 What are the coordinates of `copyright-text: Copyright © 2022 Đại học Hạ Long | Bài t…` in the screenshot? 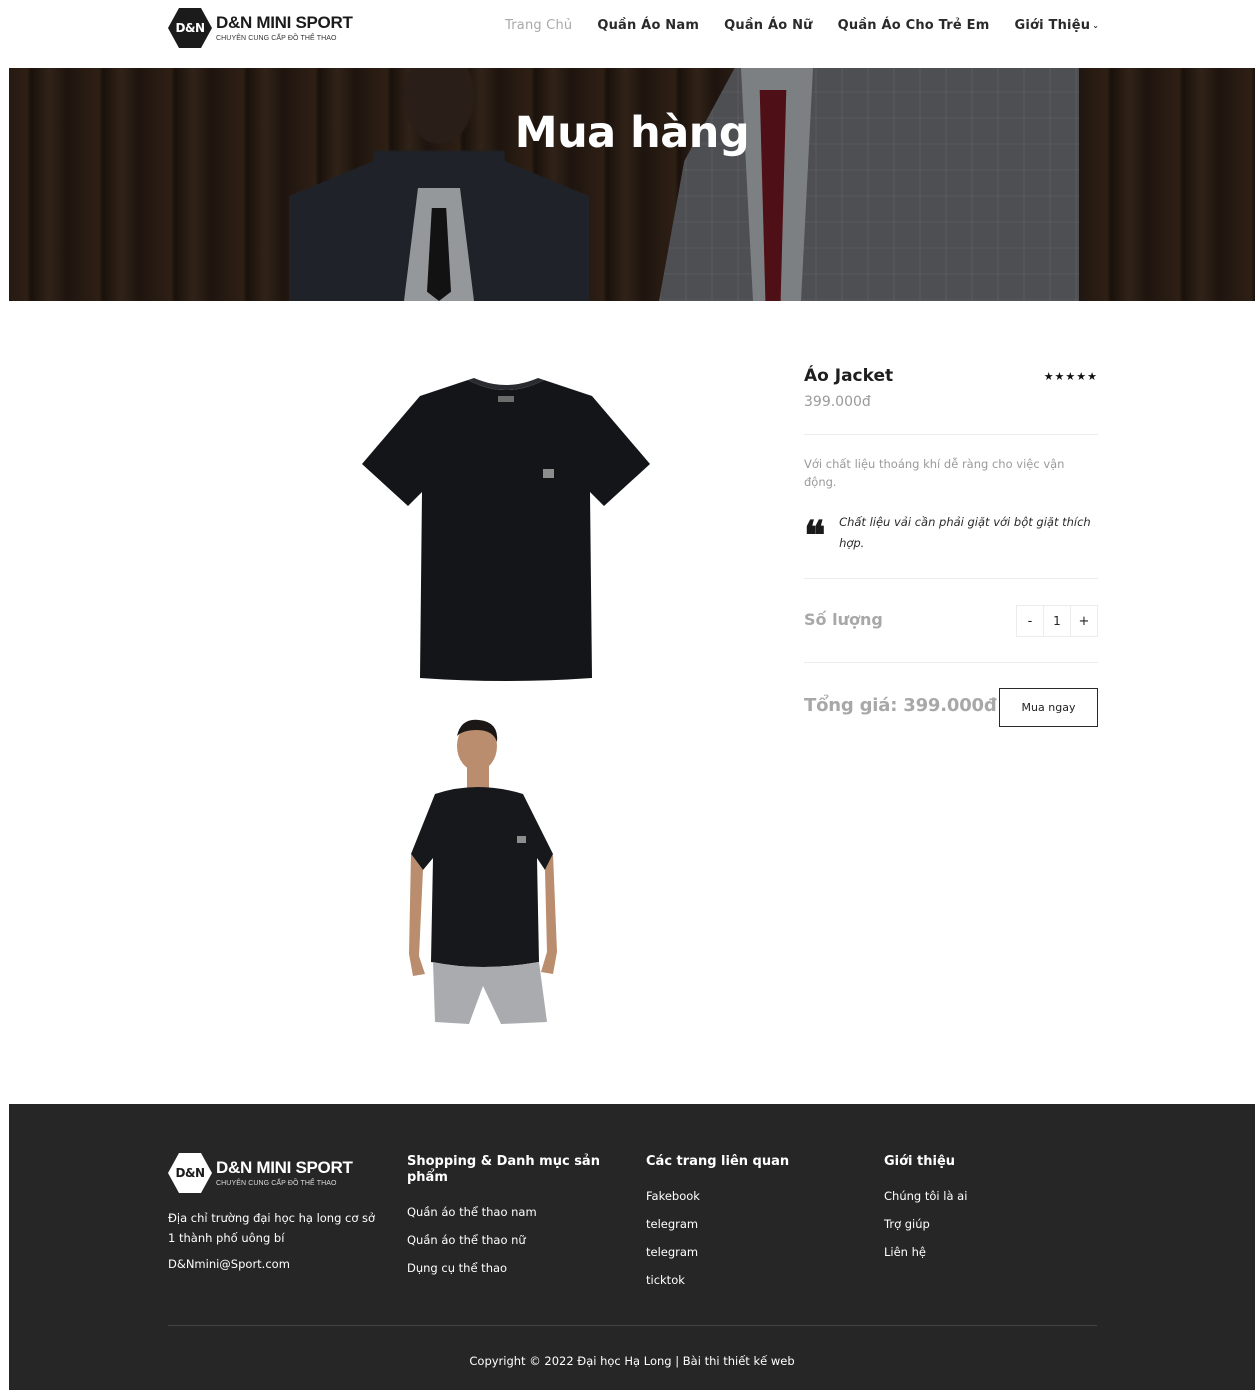 It's located at (632, 1361).